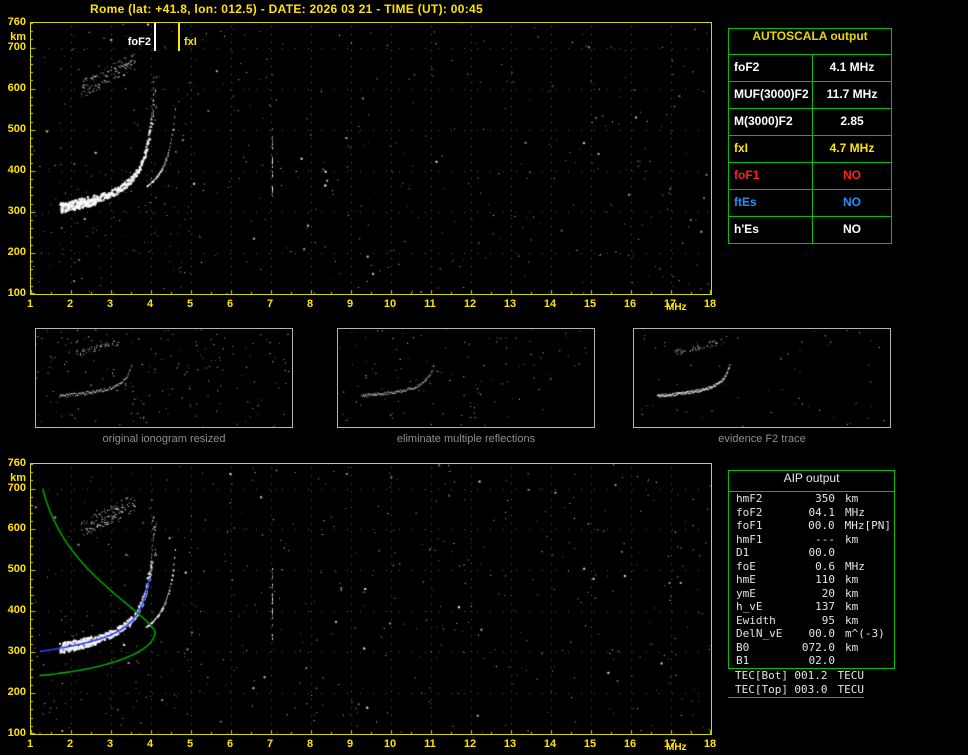 This screenshot has width=968, height=755. I want to click on top-y-tick-700: 700, so click(16, 47).